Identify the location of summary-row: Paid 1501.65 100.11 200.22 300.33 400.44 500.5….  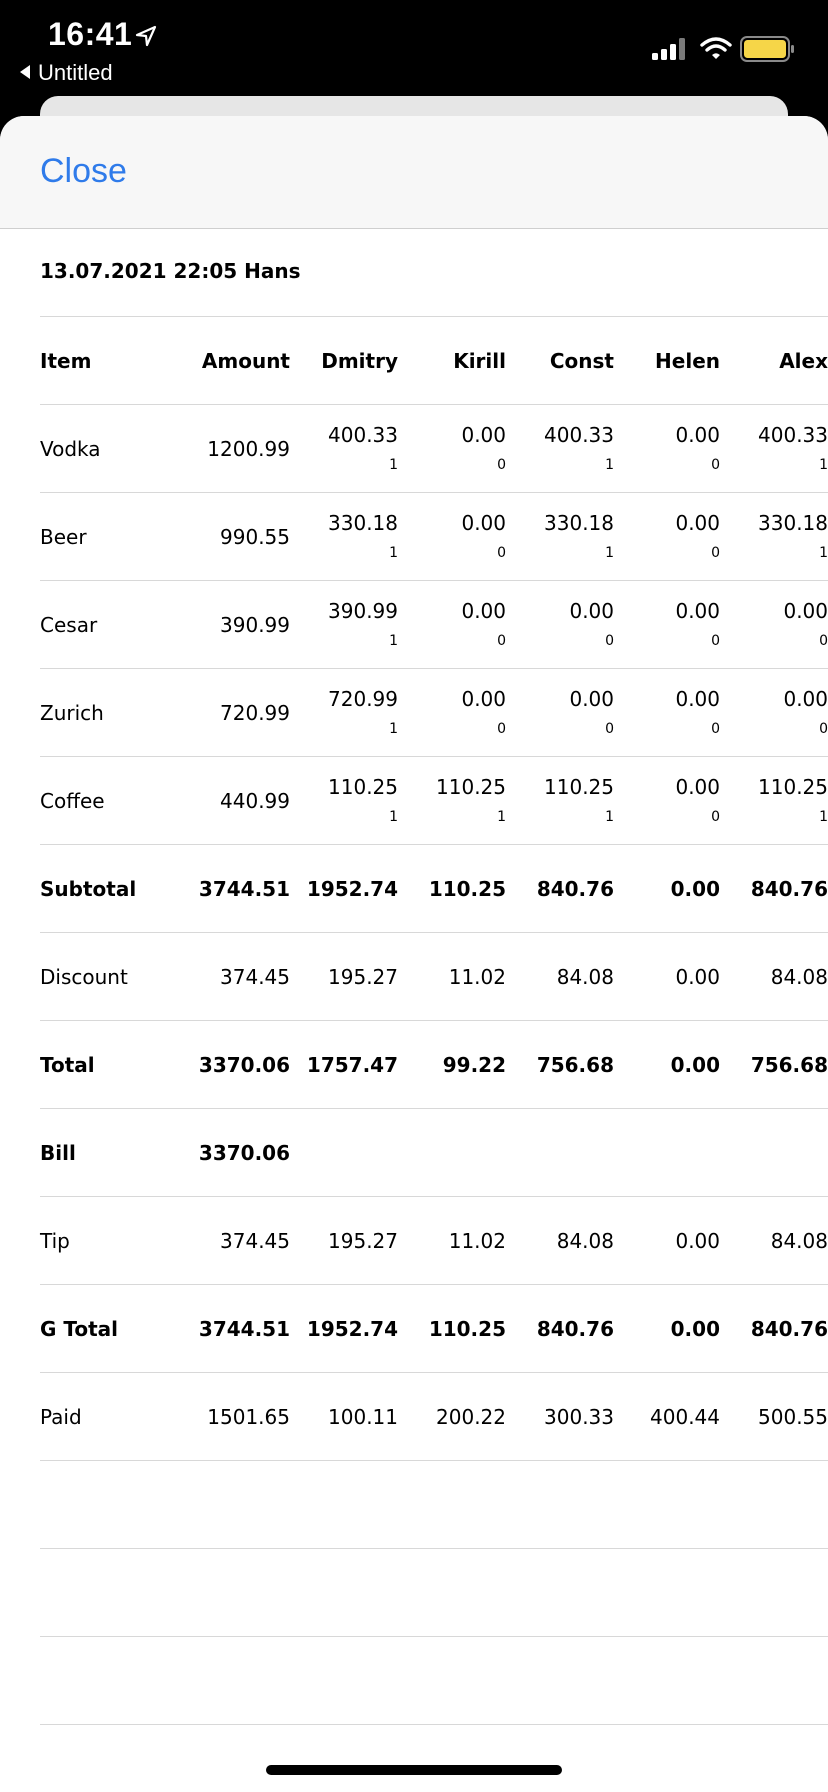
(434, 1417).